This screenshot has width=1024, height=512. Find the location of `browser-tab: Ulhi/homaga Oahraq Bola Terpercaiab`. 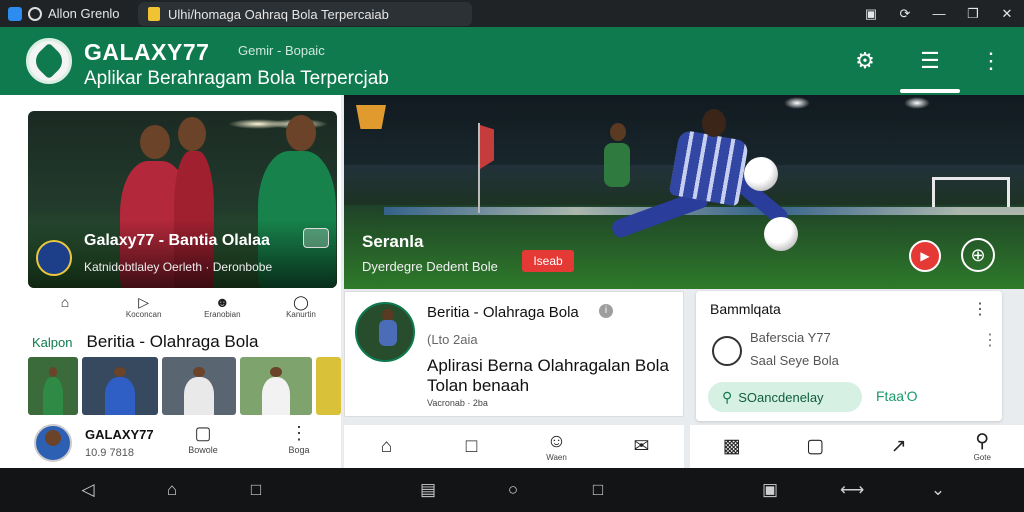

browser-tab: Ulhi/homaga Oahraq Bola Terpercaiab is located at coordinates (305, 14).